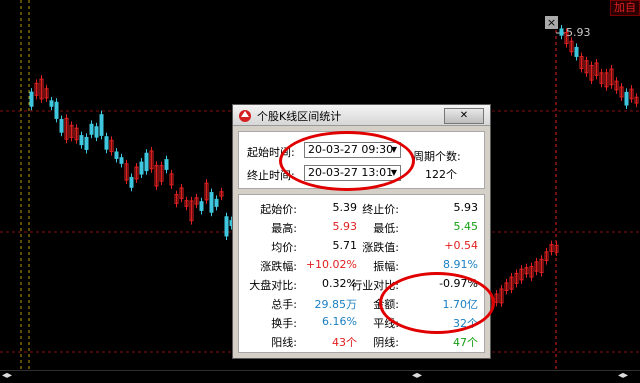  What do you see at coordinates (551, 22) in the screenshot?
I see `chart-close-icon: ×` at bounding box center [551, 22].